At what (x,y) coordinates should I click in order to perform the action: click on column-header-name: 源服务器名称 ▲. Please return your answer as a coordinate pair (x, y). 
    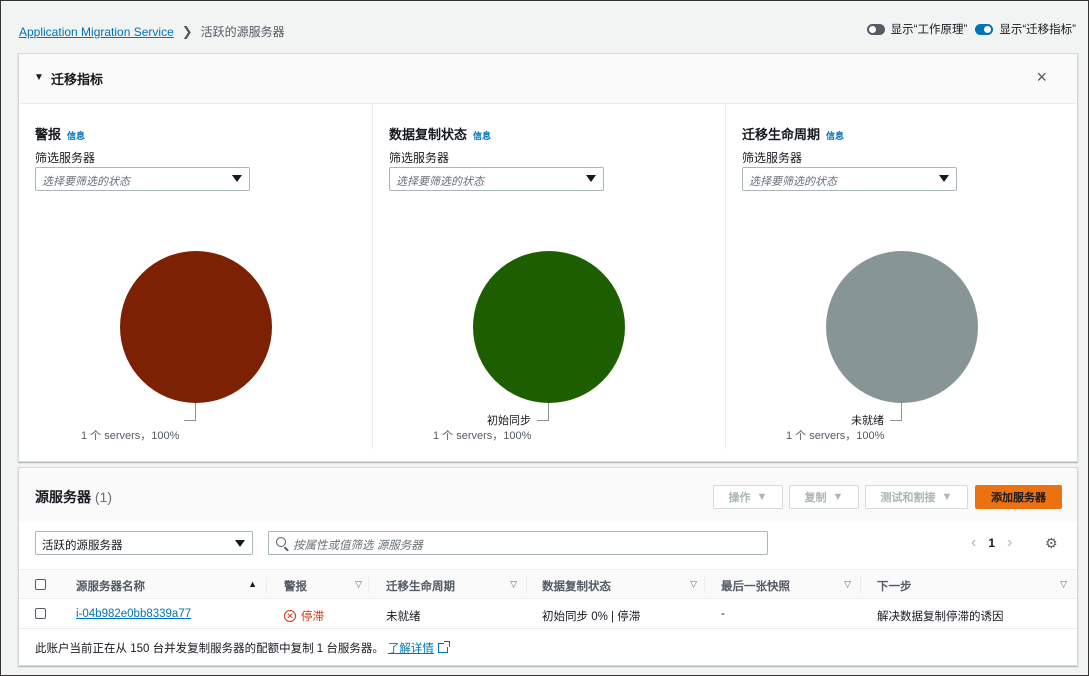
    Looking at the image, I should click on (163, 585).